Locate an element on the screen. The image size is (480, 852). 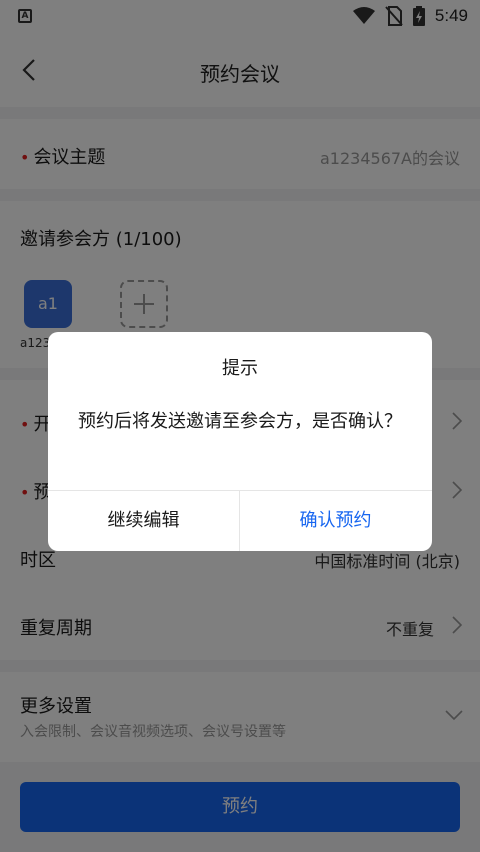
confirm-schedule-button: 确认预约 is located at coordinates (335, 521).